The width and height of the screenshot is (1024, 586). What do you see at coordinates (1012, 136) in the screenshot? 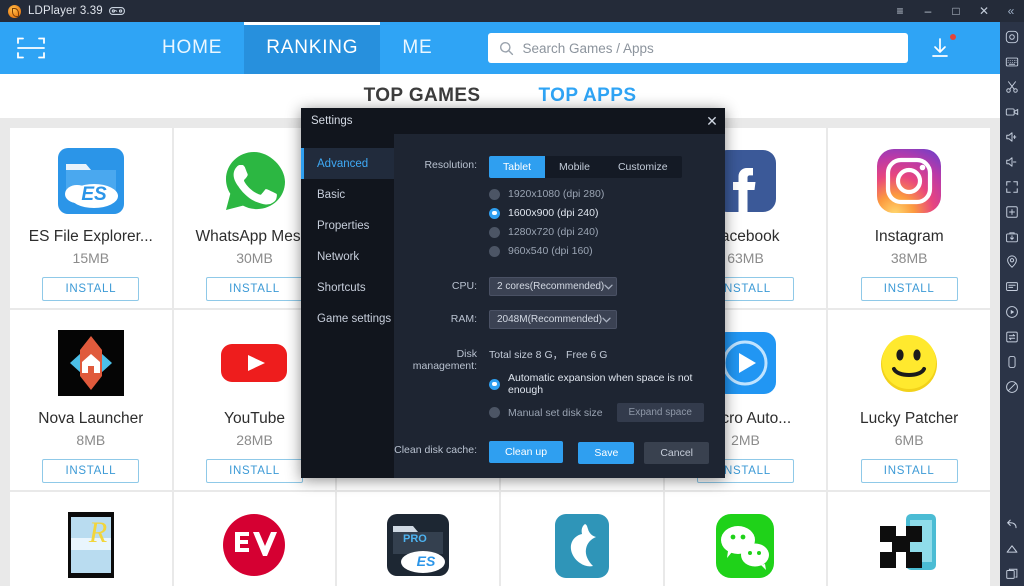
I see `volume-up-icon` at bounding box center [1012, 136].